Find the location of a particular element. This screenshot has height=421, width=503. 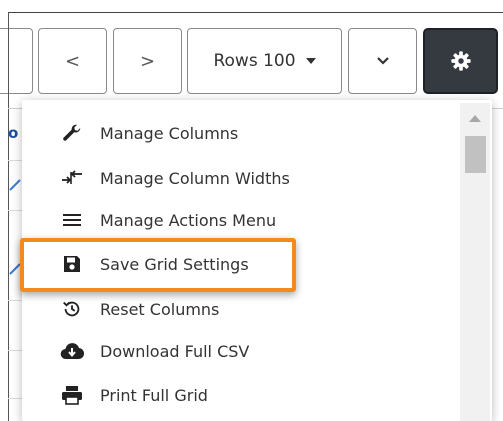

gear-icon is located at coordinates (460, 61).